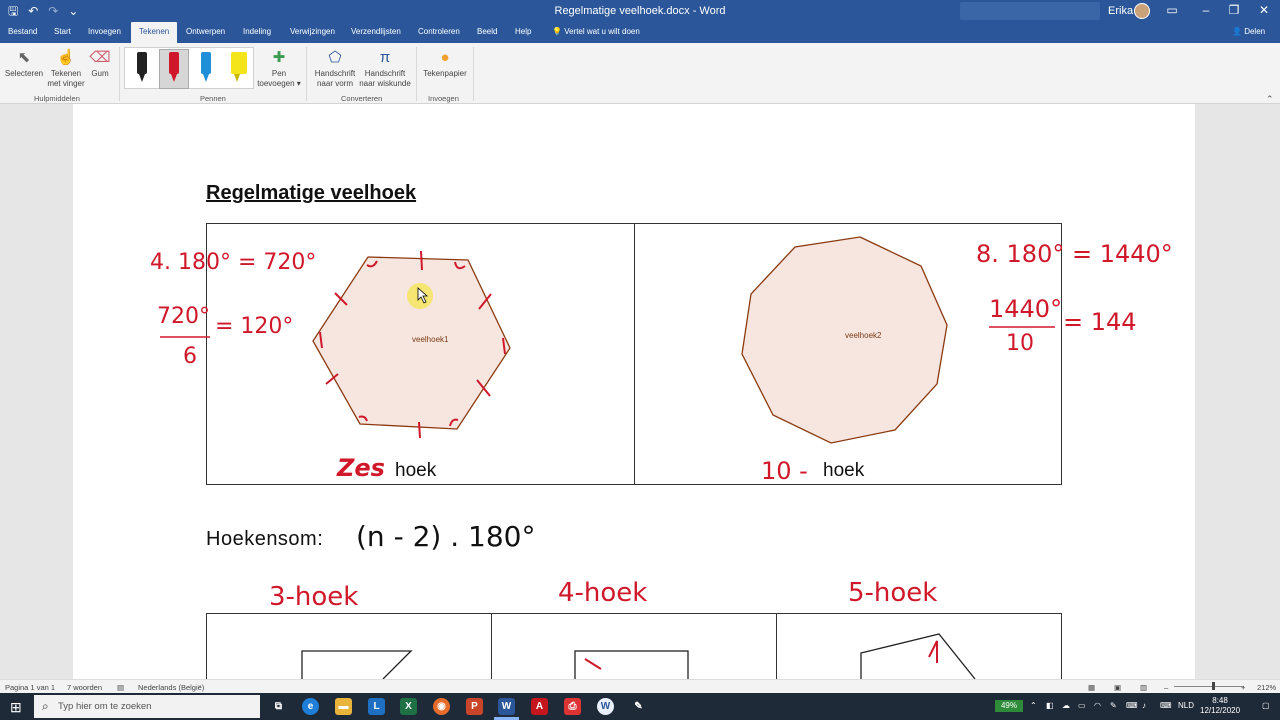 The height and width of the screenshot is (720, 1280). What do you see at coordinates (1050, 705) in the screenshot?
I see `tray-app-icon: ◧` at bounding box center [1050, 705].